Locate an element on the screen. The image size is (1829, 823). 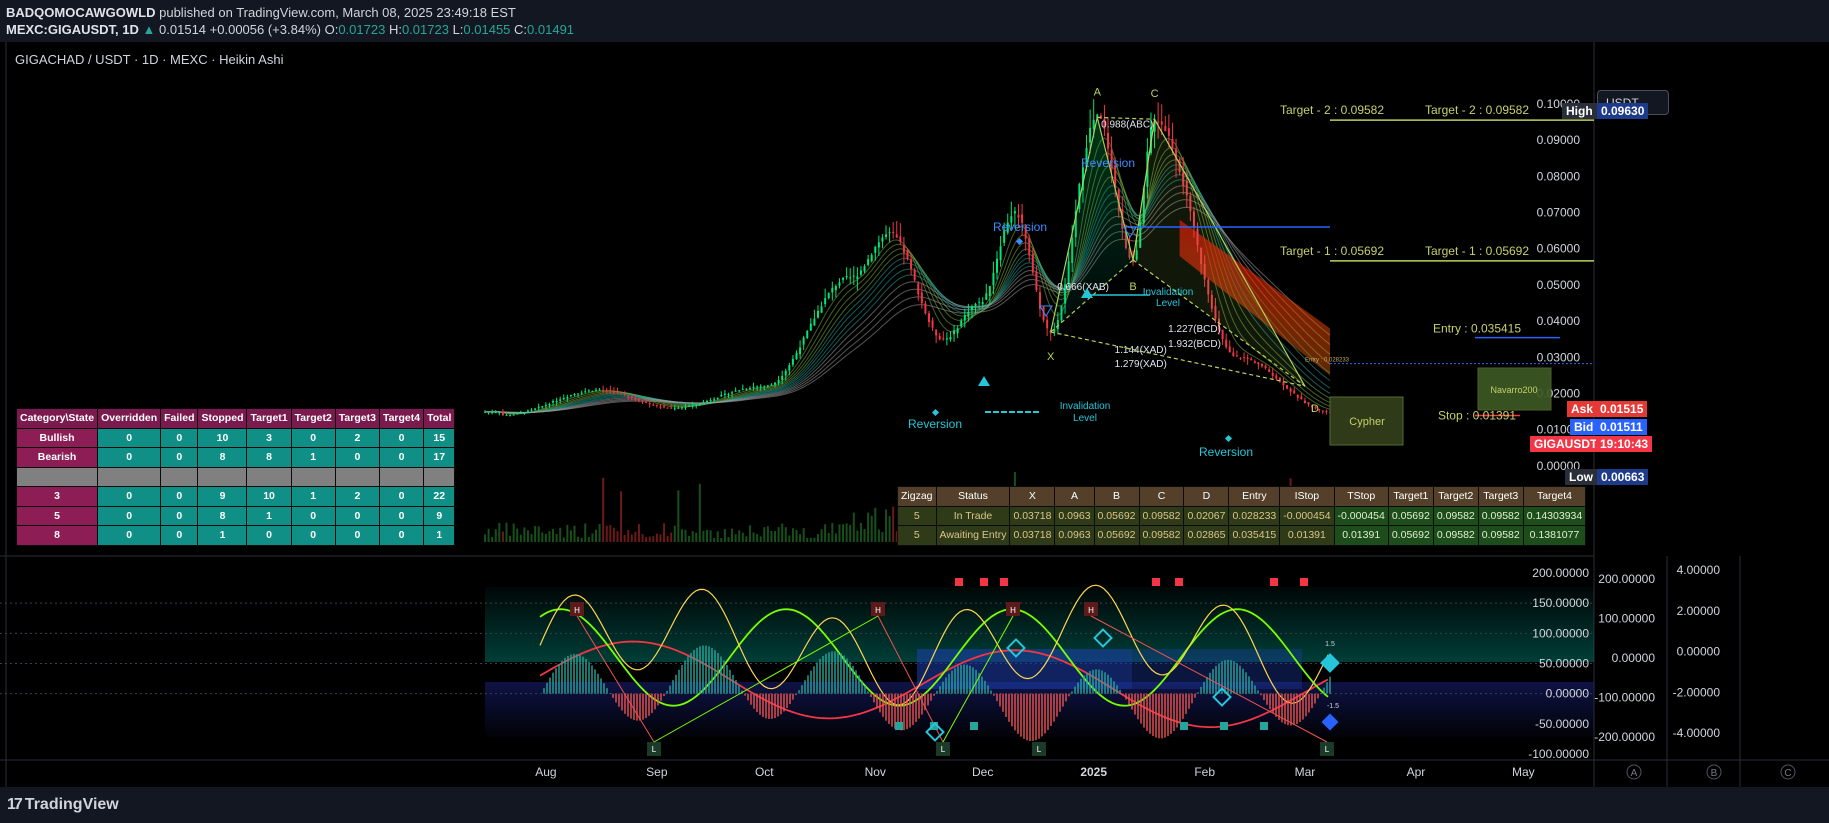
footer: 17 TradingView is located at coordinates (914, 805).